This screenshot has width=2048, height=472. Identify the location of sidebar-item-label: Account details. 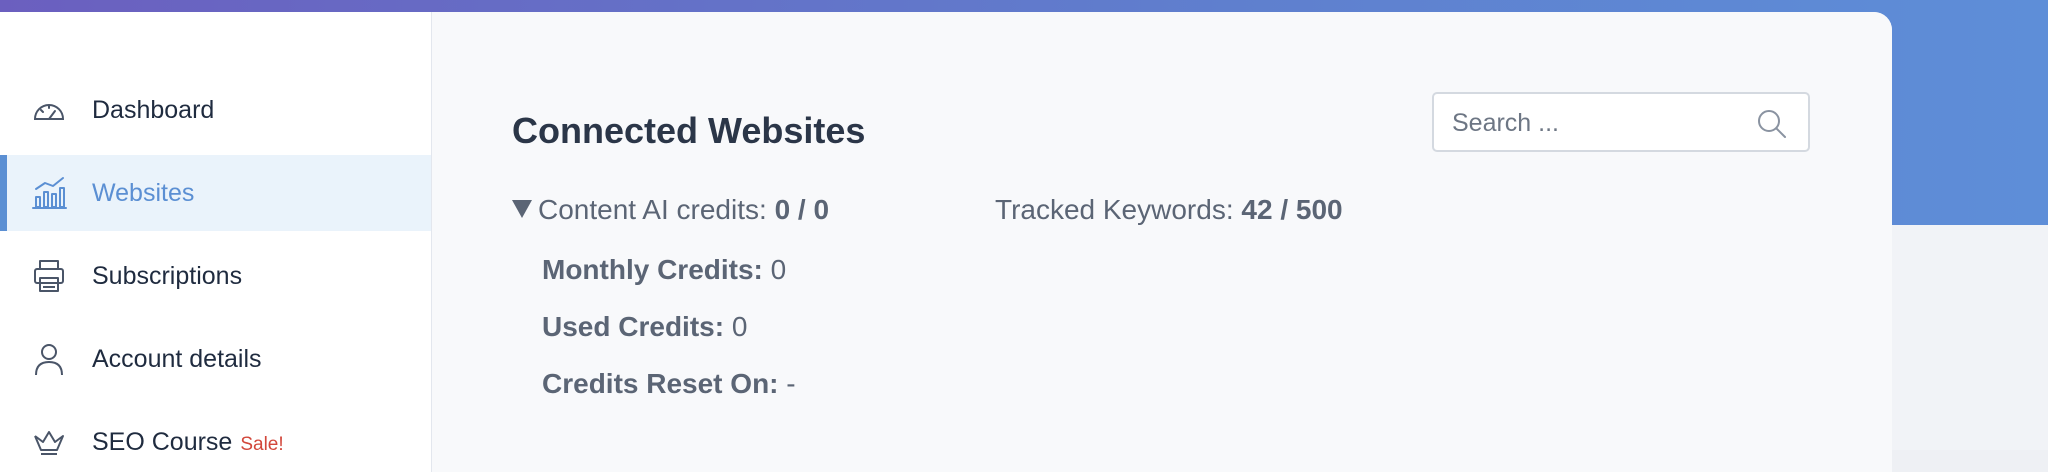
(177, 358).